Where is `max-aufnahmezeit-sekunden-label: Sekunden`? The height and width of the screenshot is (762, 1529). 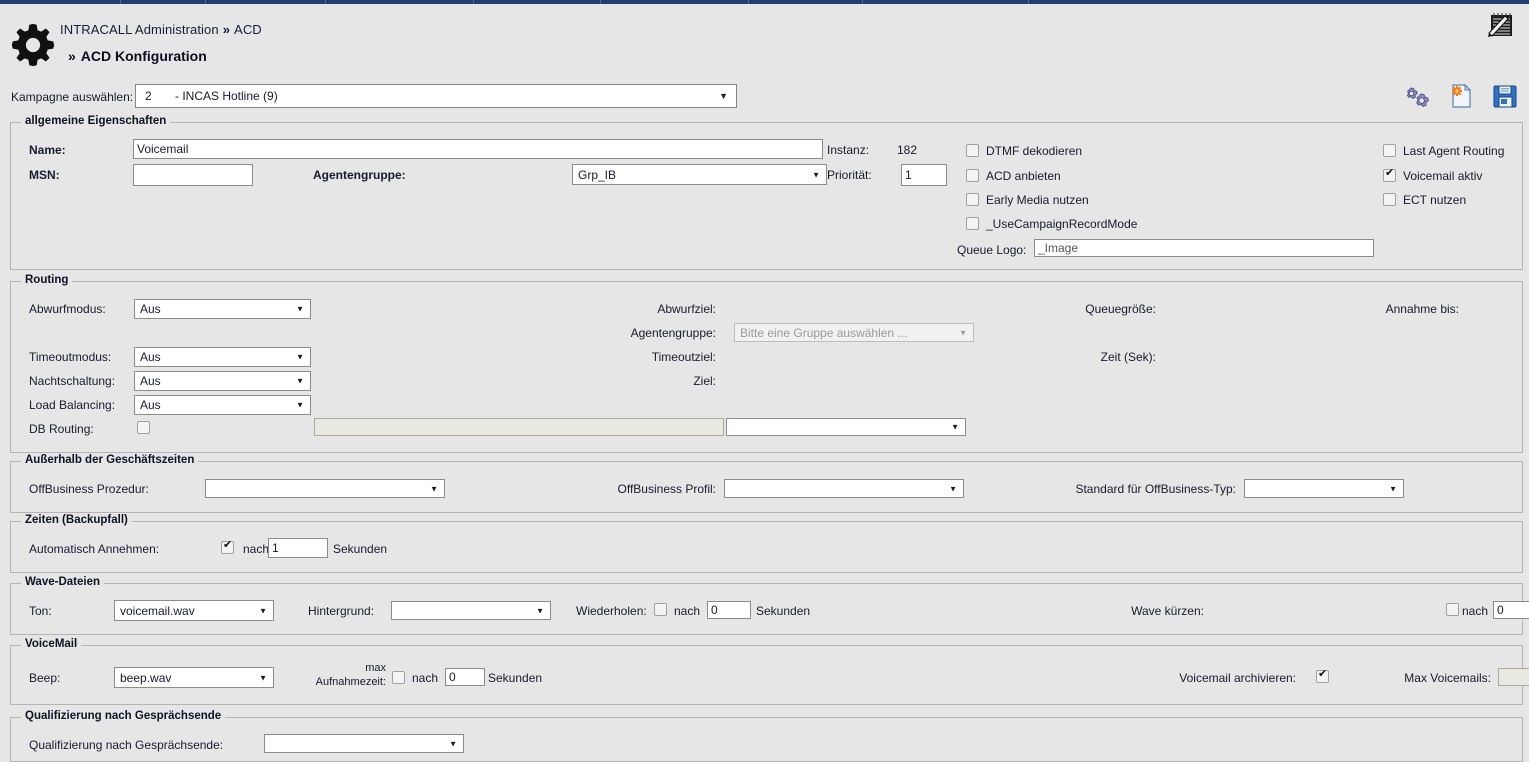 max-aufnahmezeit-sekunden-label: Sekunden is located at coordinates (515, 678).